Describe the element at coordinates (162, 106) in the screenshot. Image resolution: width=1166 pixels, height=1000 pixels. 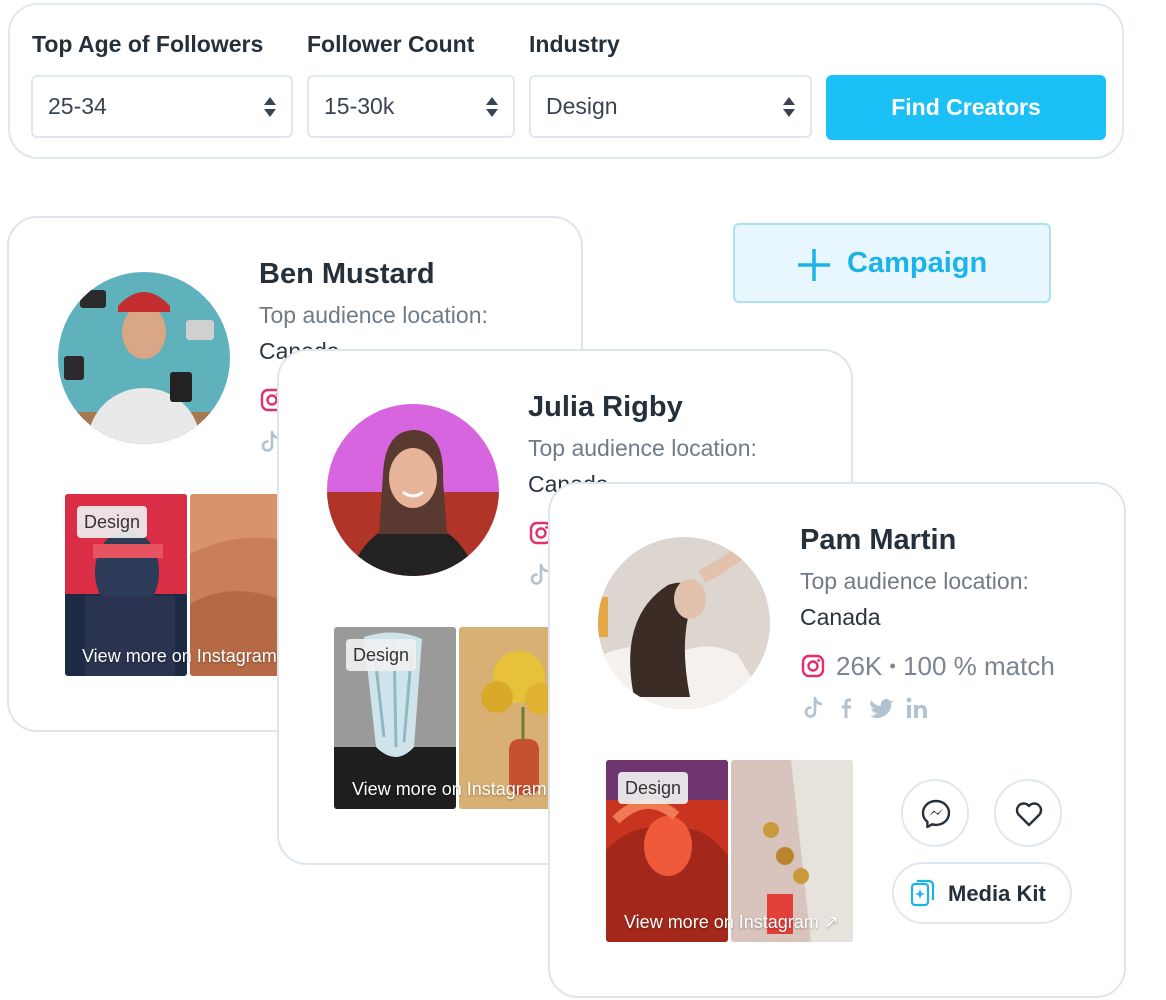
I see `age-select: 25-34` at that location.